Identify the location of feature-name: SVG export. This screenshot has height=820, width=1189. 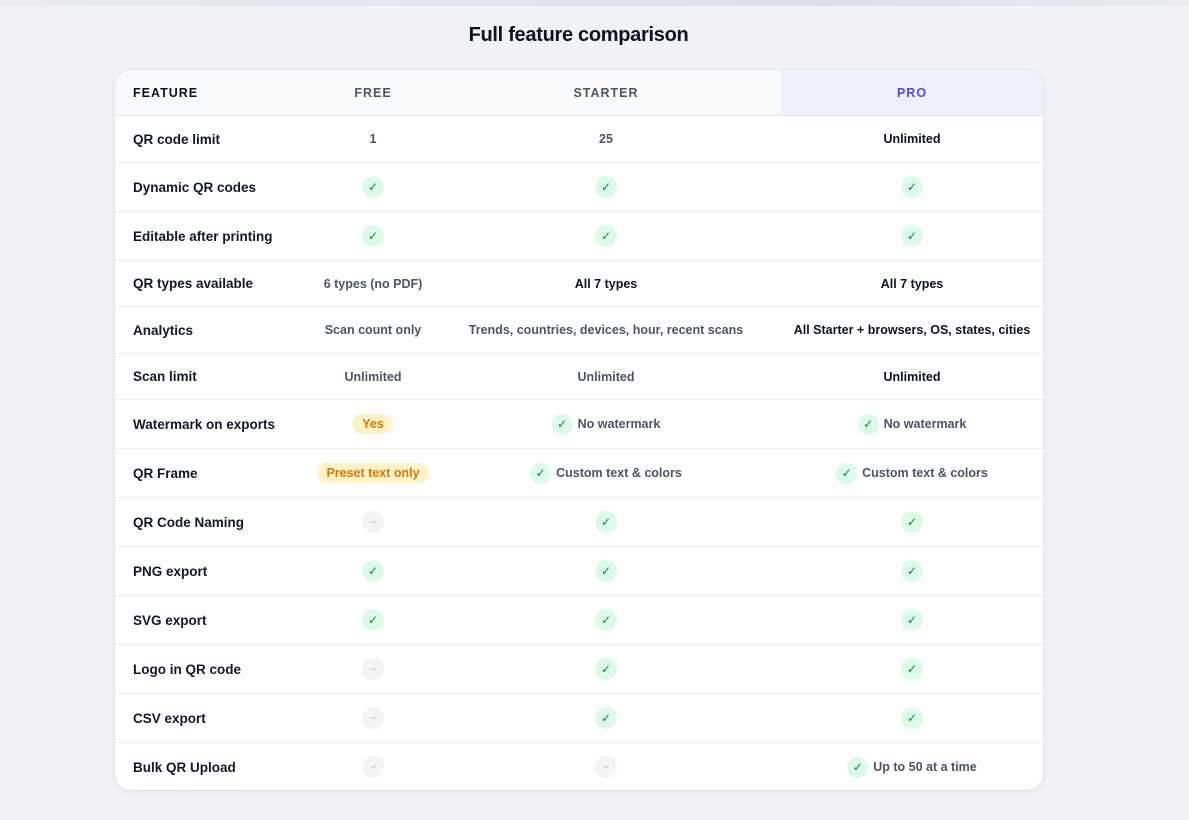
(215, 620).